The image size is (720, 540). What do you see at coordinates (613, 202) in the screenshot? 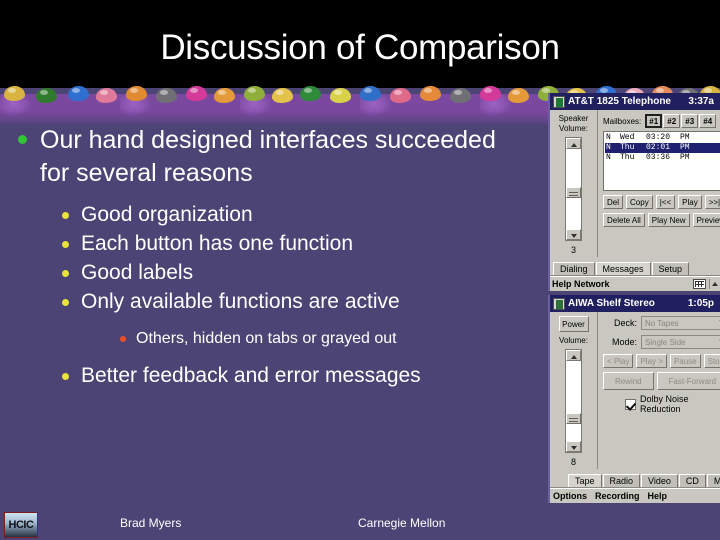
I see `delete-button: Del` at bounding box center [613, 202].